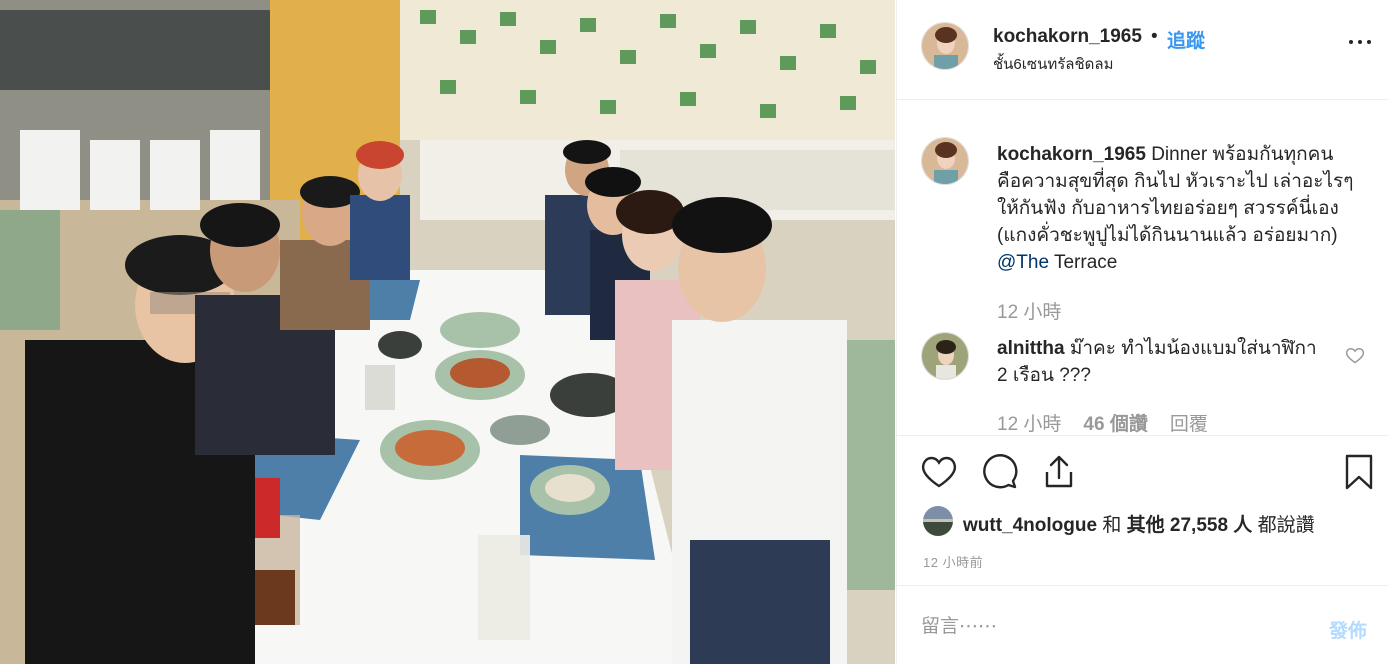  I want to click on comment-time: 12 小時, so click(1029, 424).